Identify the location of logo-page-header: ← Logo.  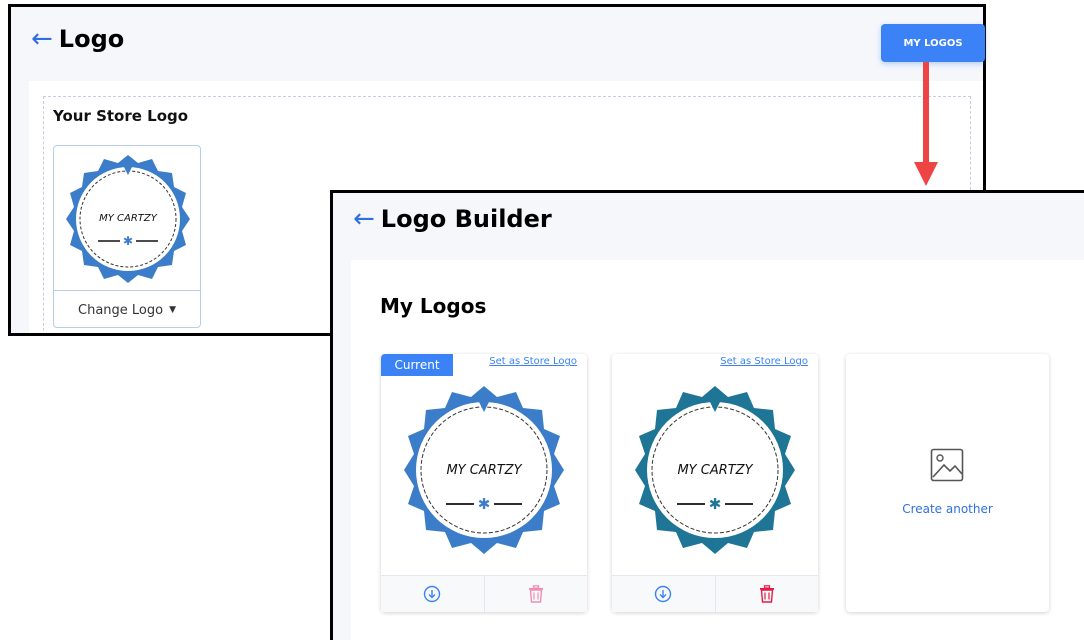
(77, 39).